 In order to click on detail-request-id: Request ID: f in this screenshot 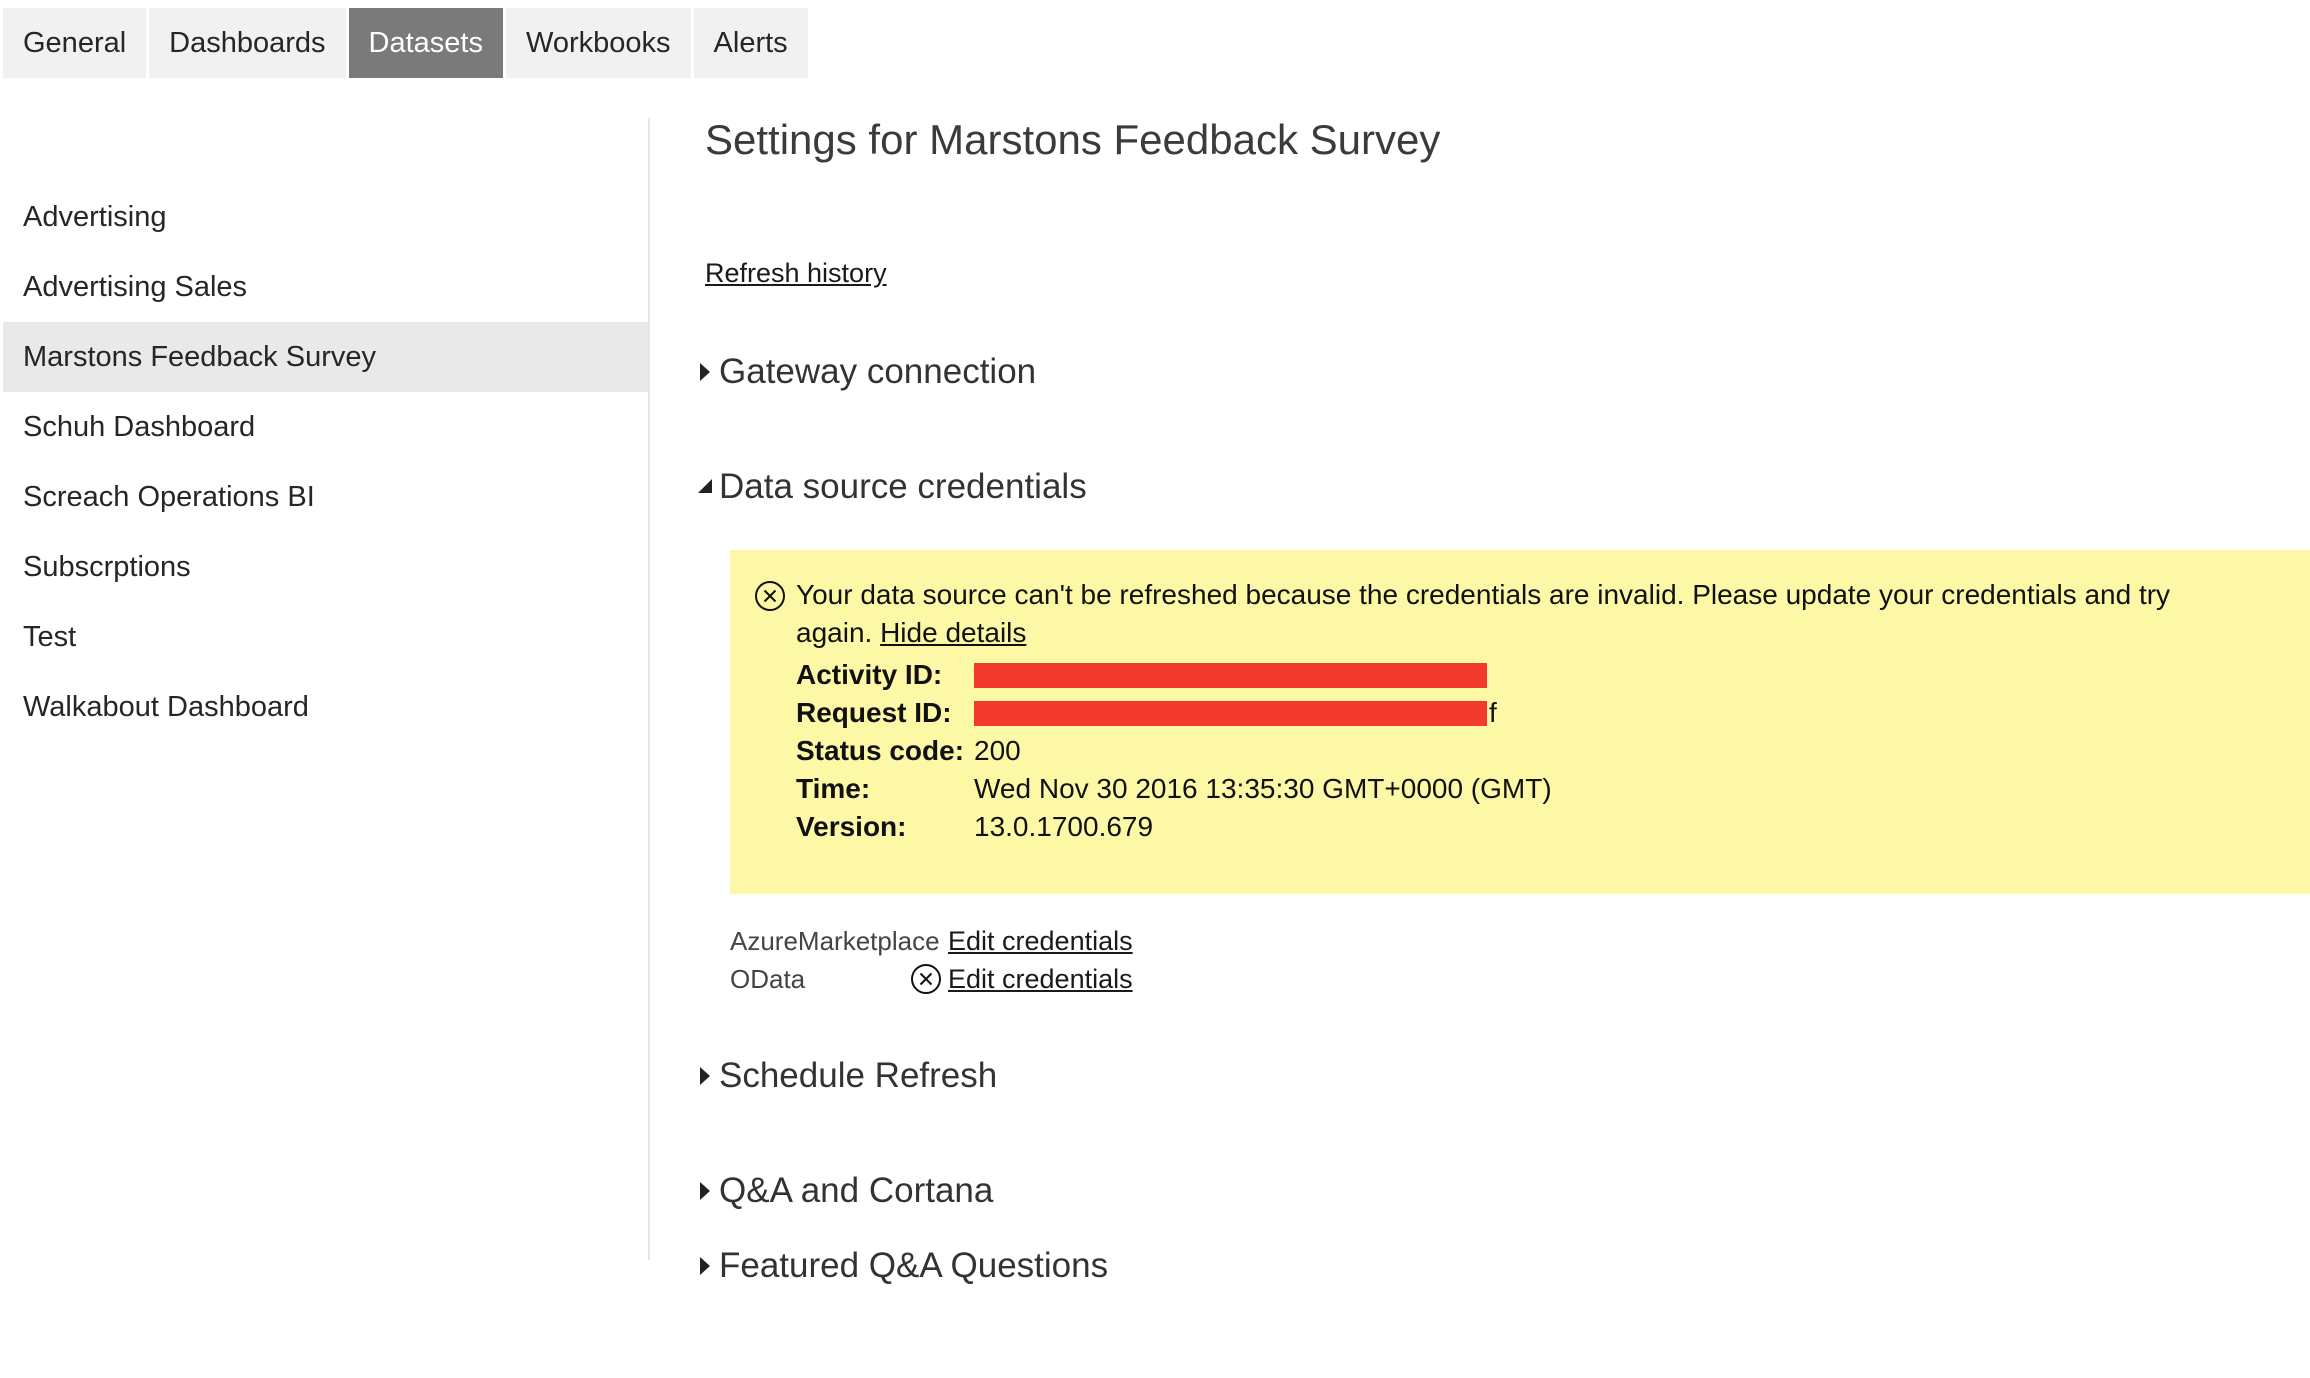, I will do `click(1543, 713)`.